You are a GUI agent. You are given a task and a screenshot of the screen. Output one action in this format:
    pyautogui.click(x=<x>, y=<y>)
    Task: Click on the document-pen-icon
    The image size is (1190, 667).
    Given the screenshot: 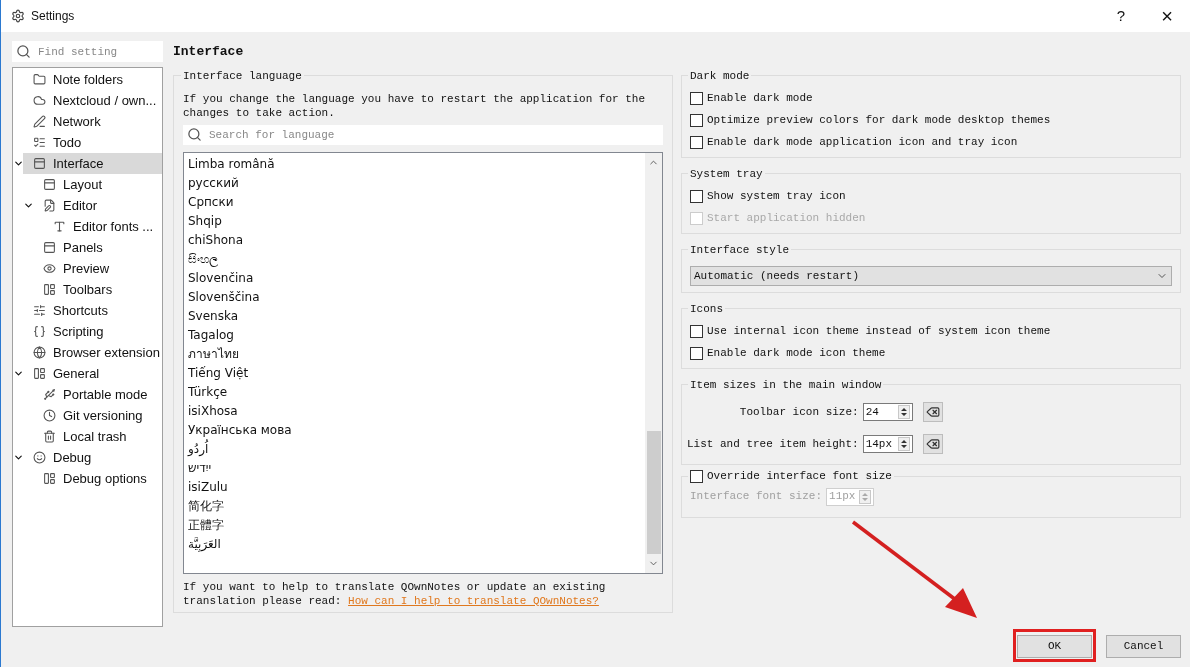 What is the action you would take?
    pyautogui.click(x=49, y=205)
    